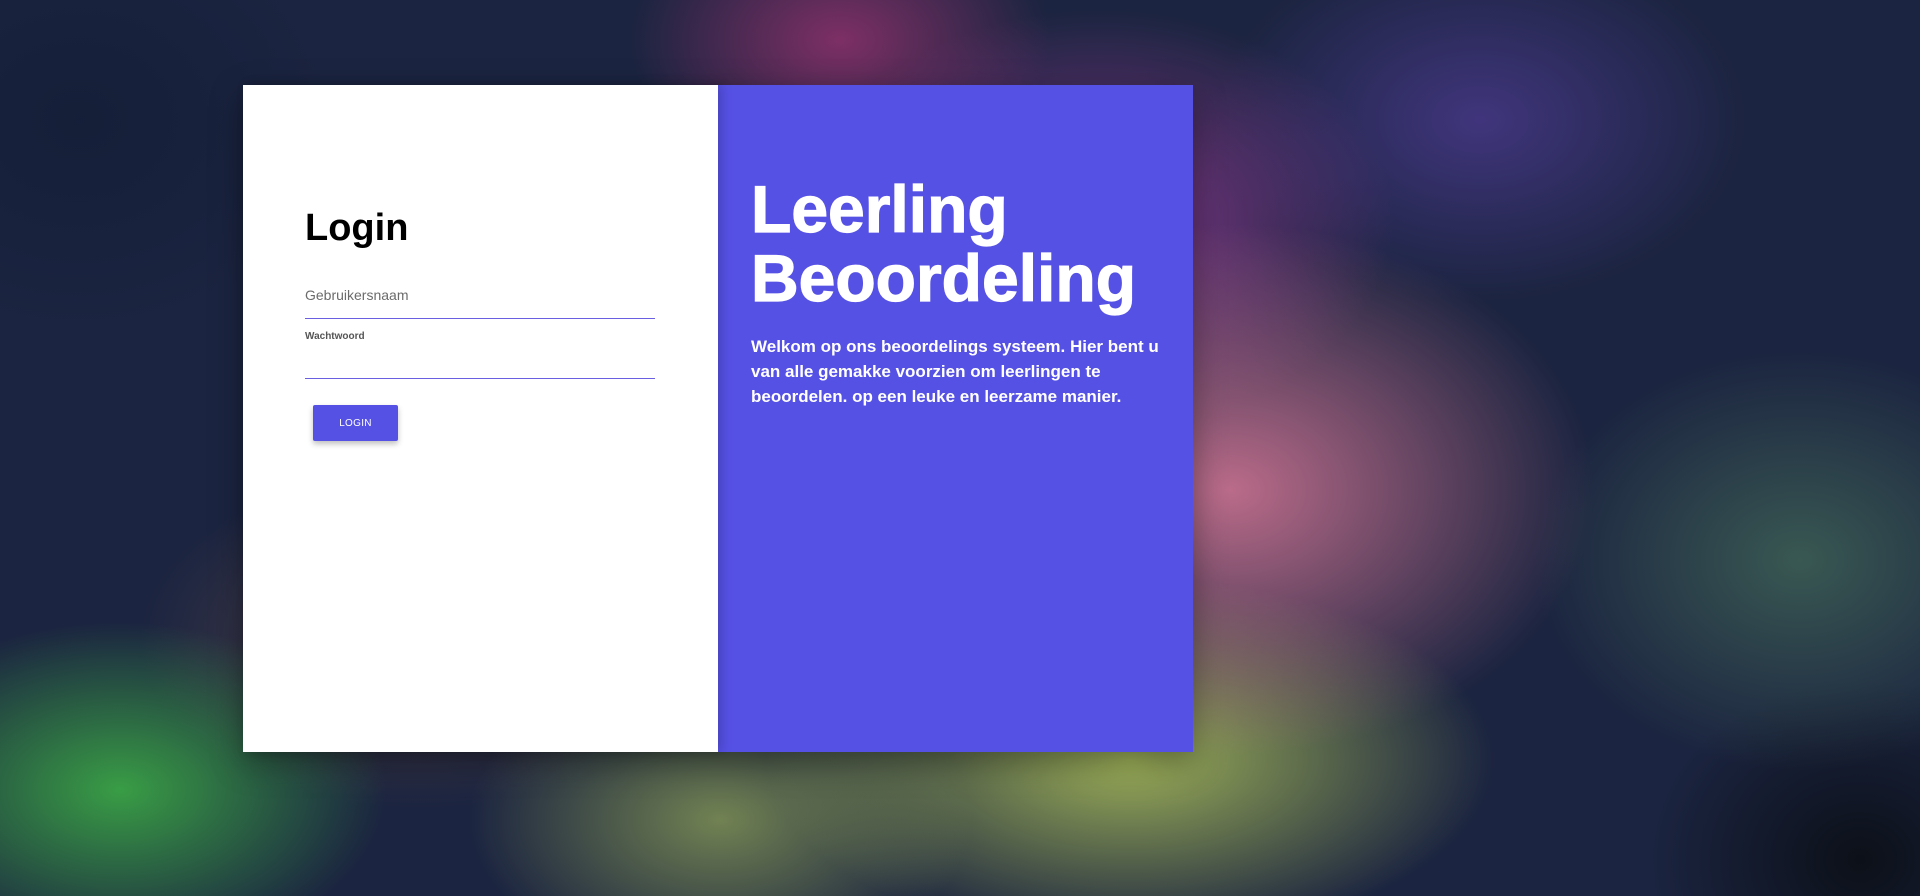  What do you see at coordinates (357, 228) in the screenshot?
I see `login-title: Login` at bounding box center [357, 228].